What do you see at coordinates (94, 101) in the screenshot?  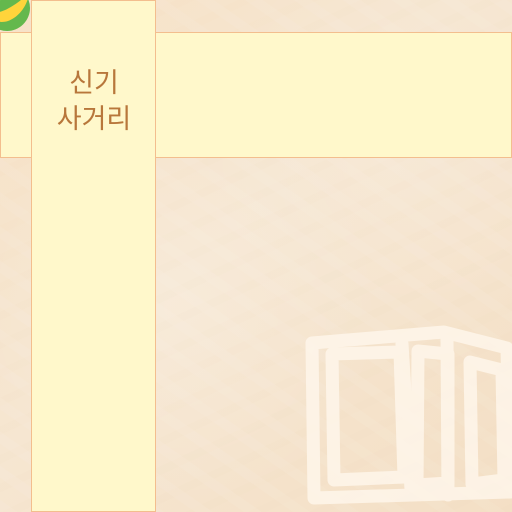 I see `junction-label: 신기 사거리` at bounding box center [94, 101].